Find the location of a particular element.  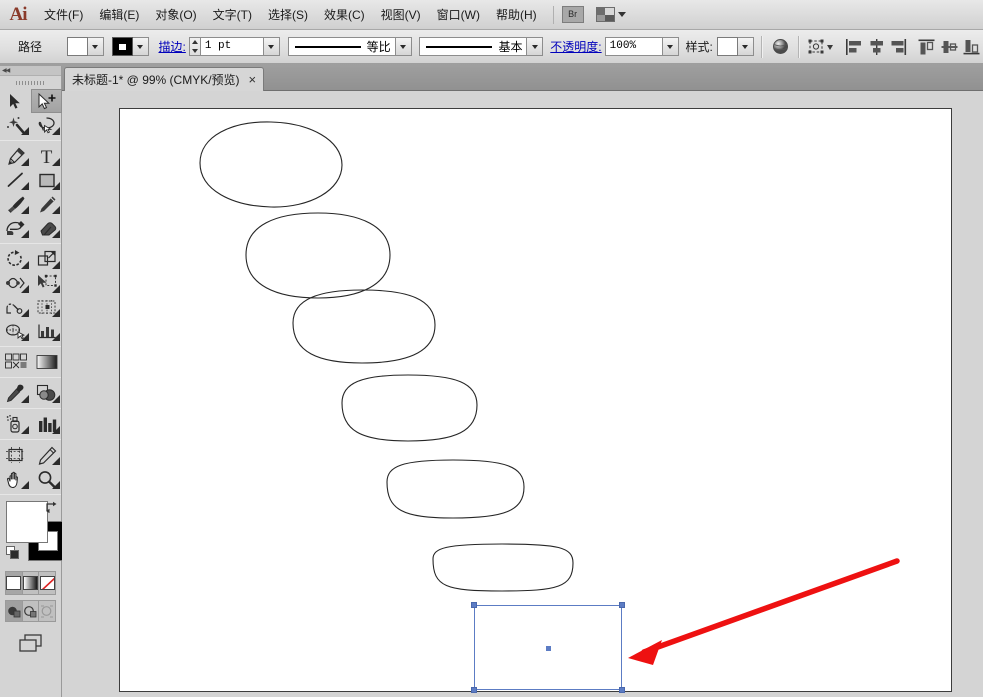

menu-select: 选择(S) is located at coordinates (288, 15).